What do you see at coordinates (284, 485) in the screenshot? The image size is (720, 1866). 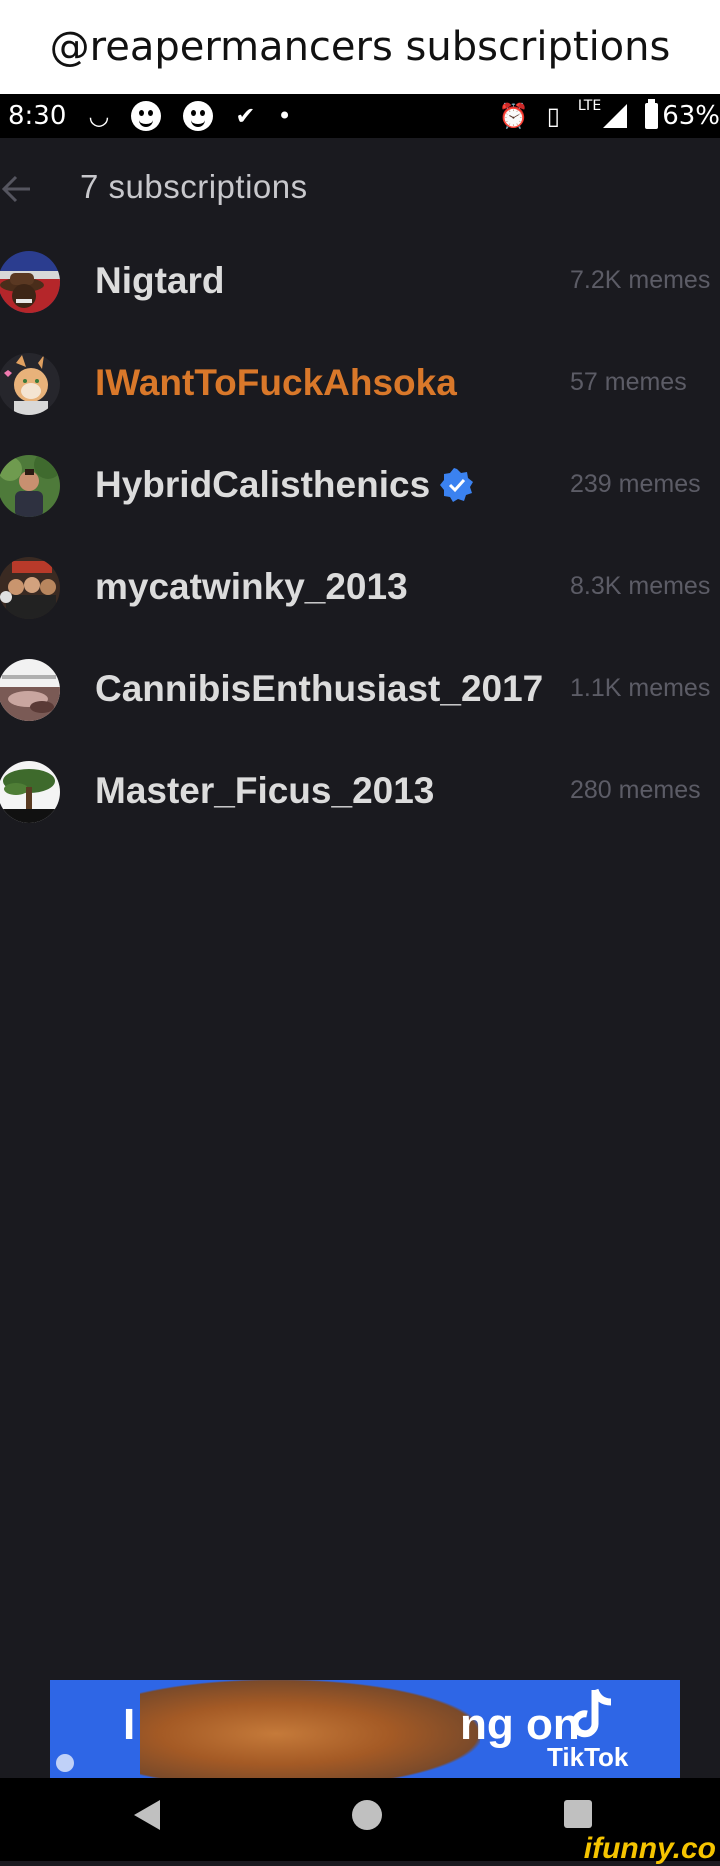 I see `subscription-name: HybridCalisthenics` at bounding box center [284, 485].